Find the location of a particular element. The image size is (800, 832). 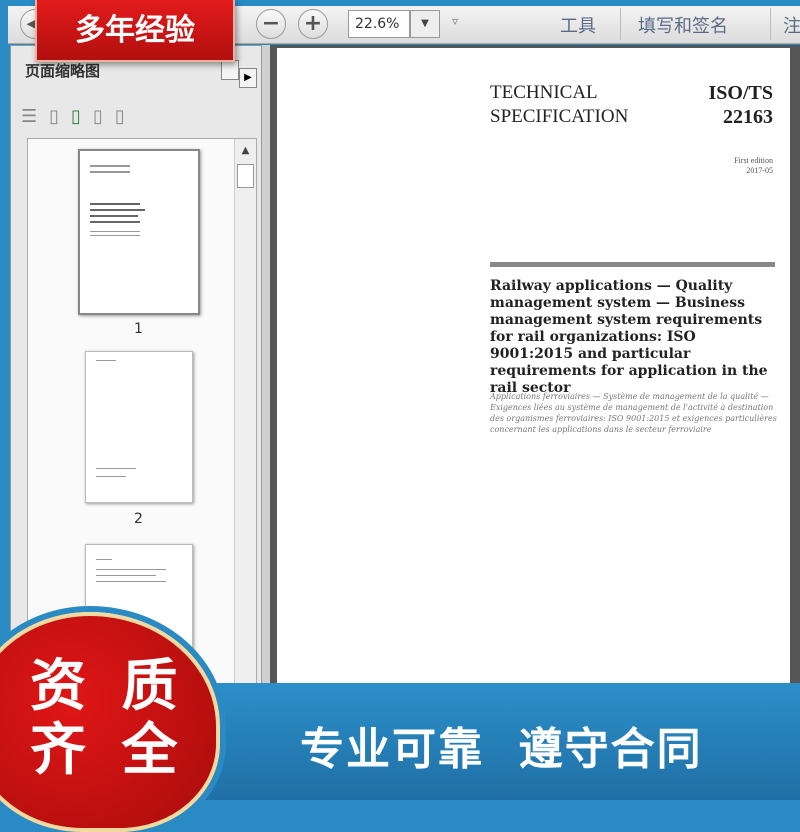

scroll-thumb is located at coordinates (245, 176).